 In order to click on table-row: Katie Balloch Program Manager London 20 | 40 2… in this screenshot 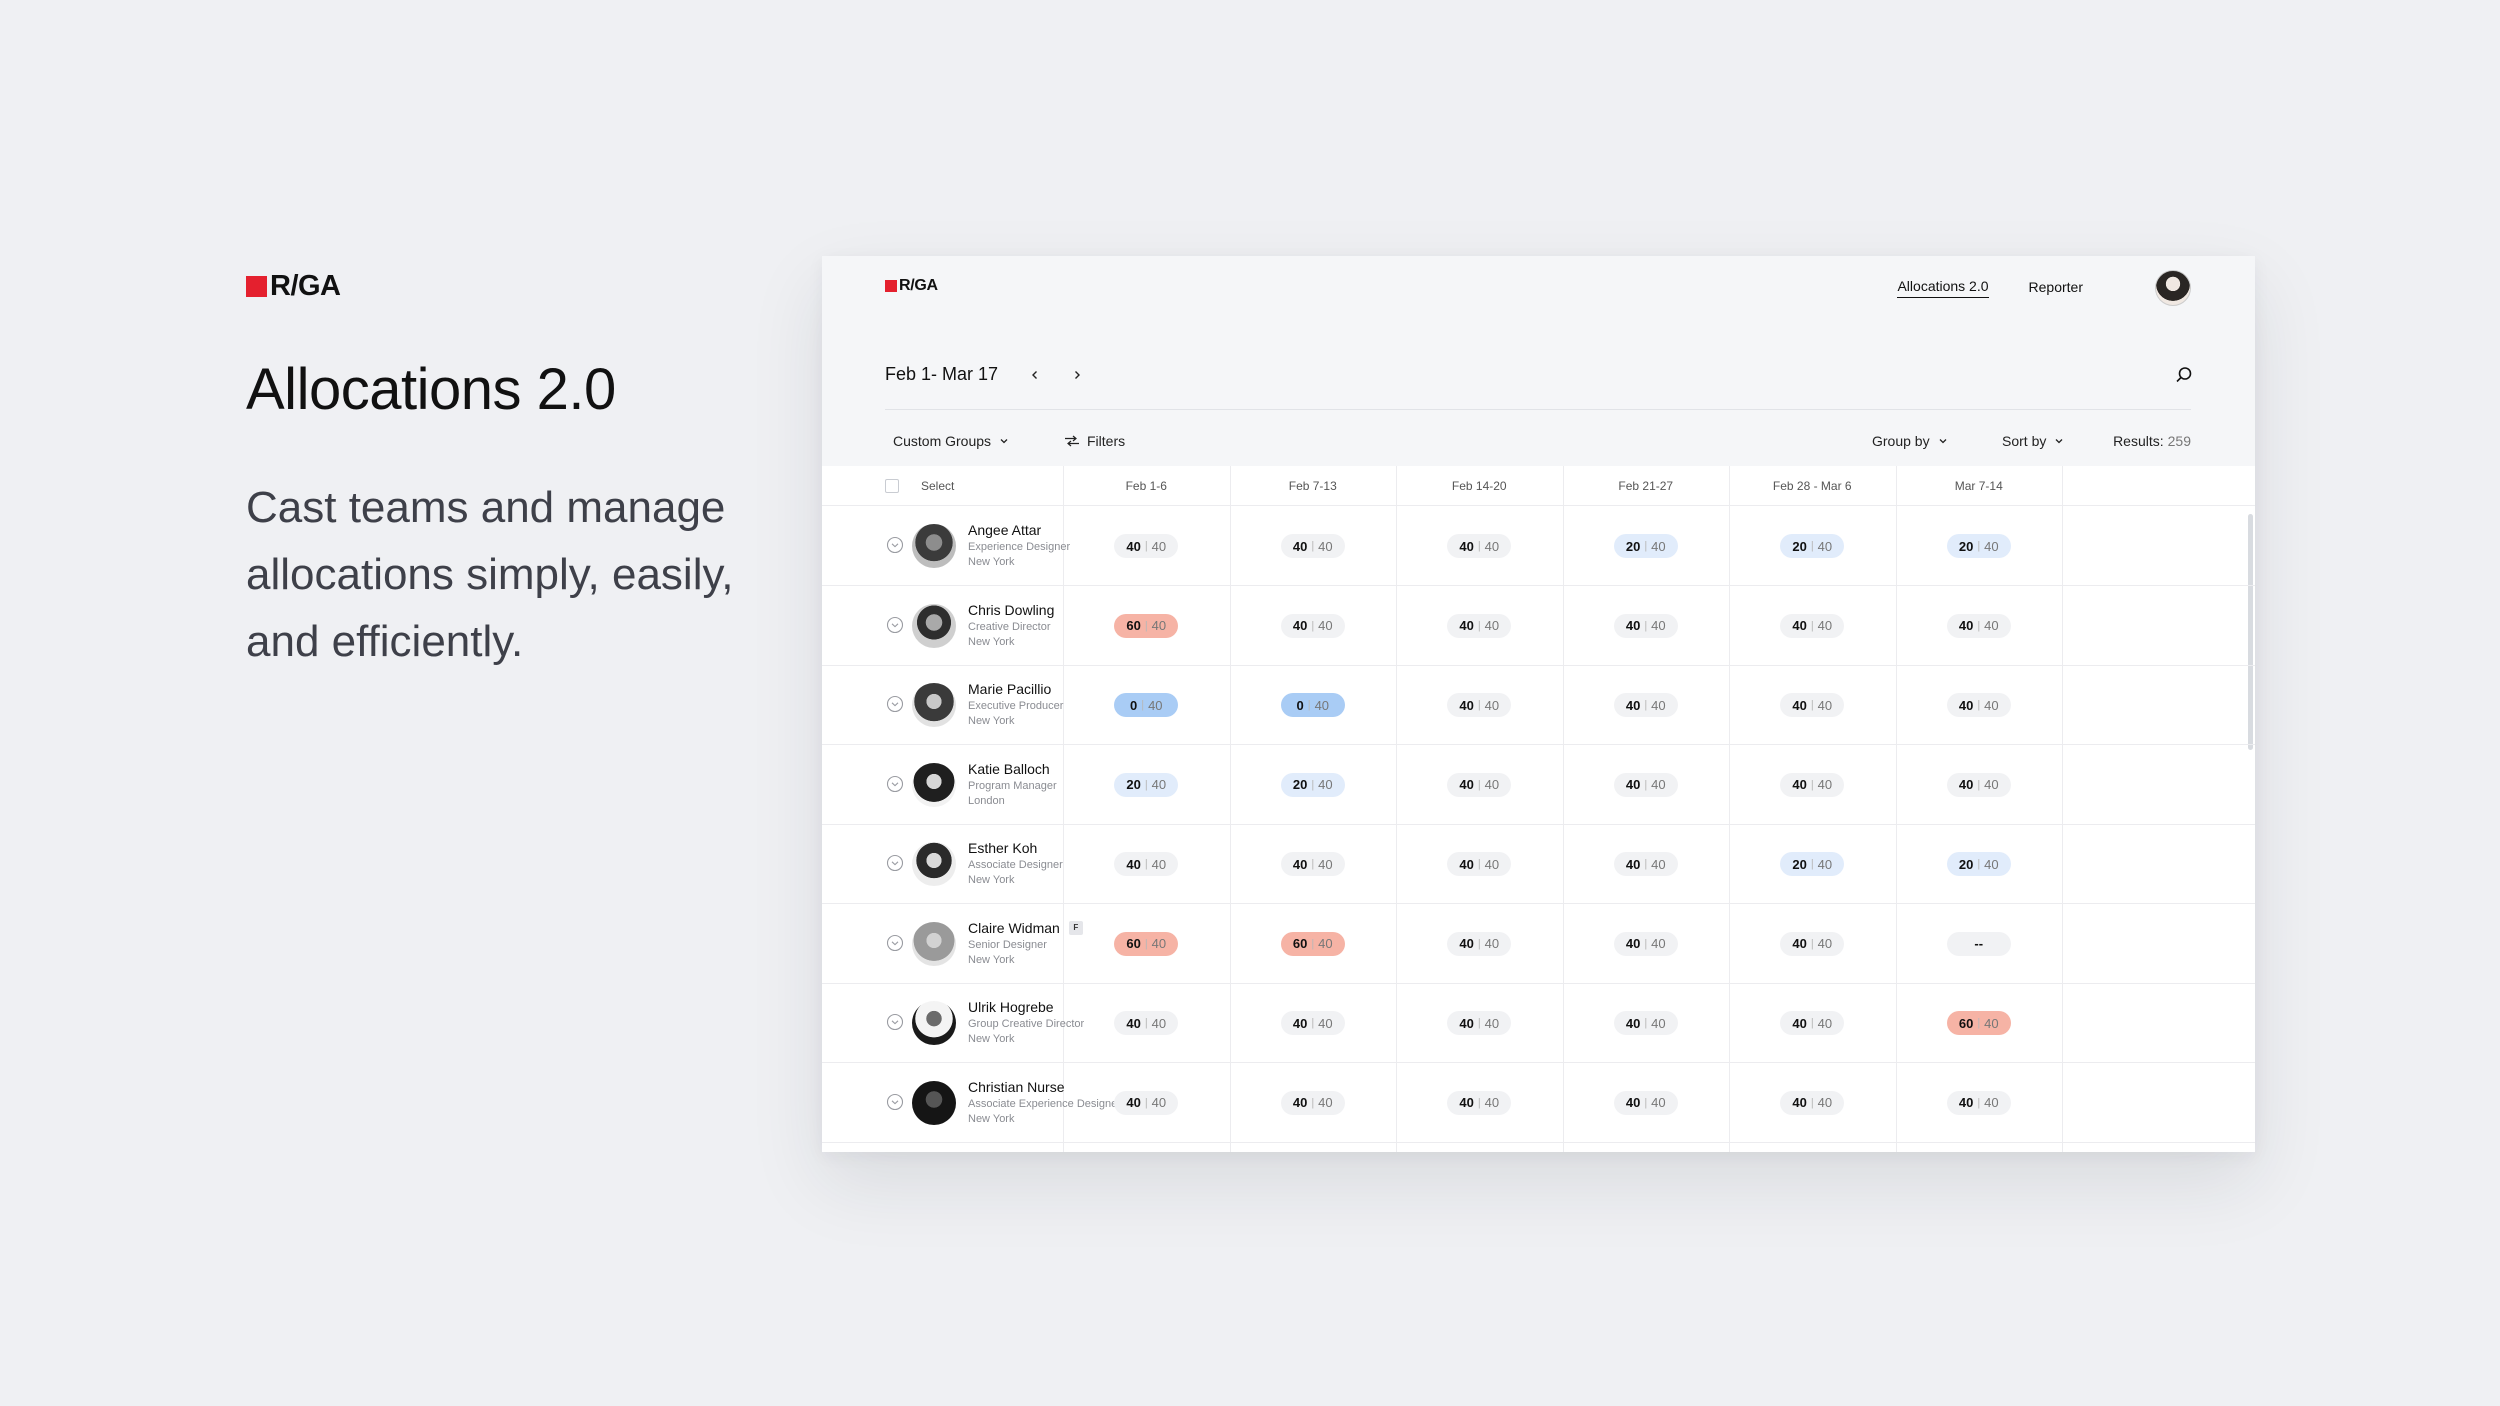, I will do `click(1538, 785)`.